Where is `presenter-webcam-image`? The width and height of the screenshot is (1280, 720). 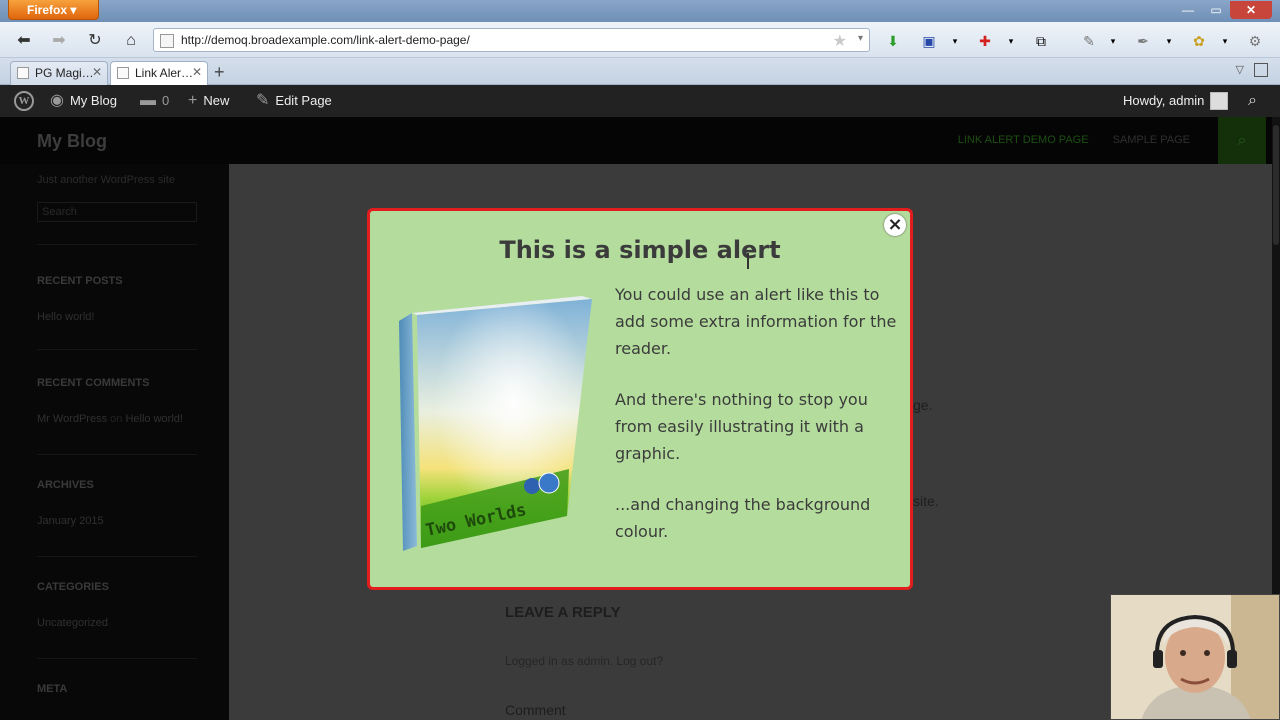
presenter-webcam-image is located at coordinates (1195, 657).